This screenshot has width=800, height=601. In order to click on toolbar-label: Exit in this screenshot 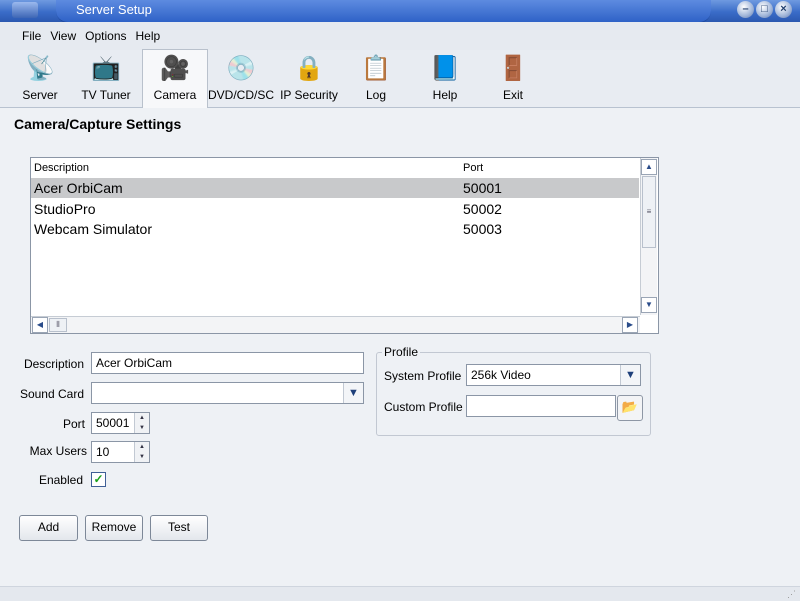, I will do `click(512, 95)`.